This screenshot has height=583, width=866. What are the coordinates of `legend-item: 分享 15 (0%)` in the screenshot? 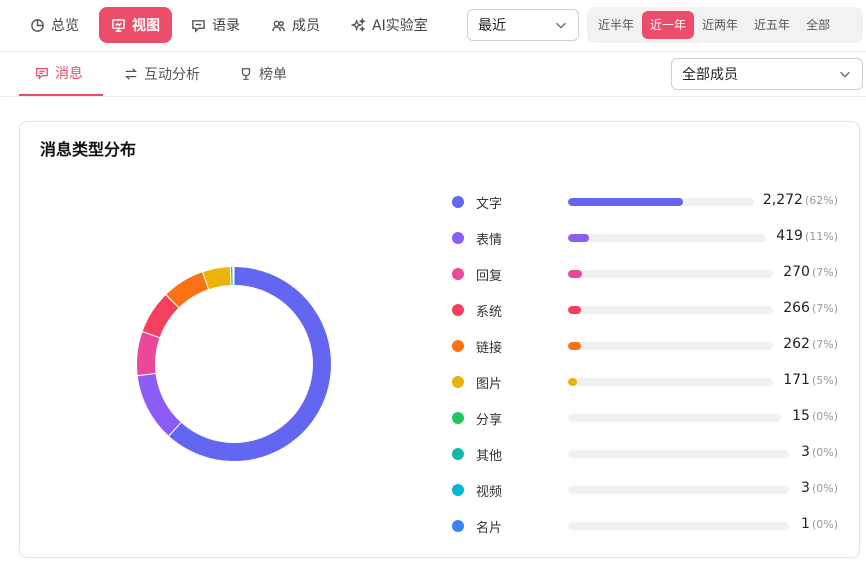 It's located at (647, 418).